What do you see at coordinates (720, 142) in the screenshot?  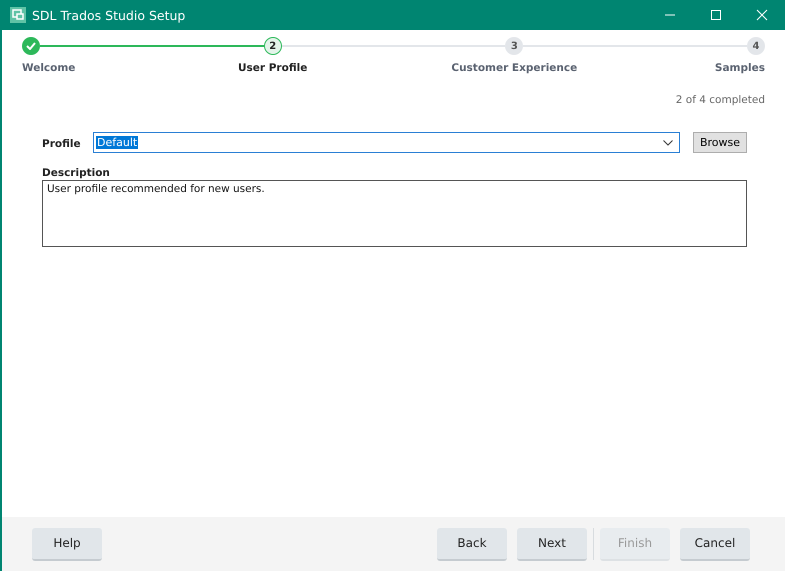 I see `browse-button: Browse` at bounding box center [720, 142].